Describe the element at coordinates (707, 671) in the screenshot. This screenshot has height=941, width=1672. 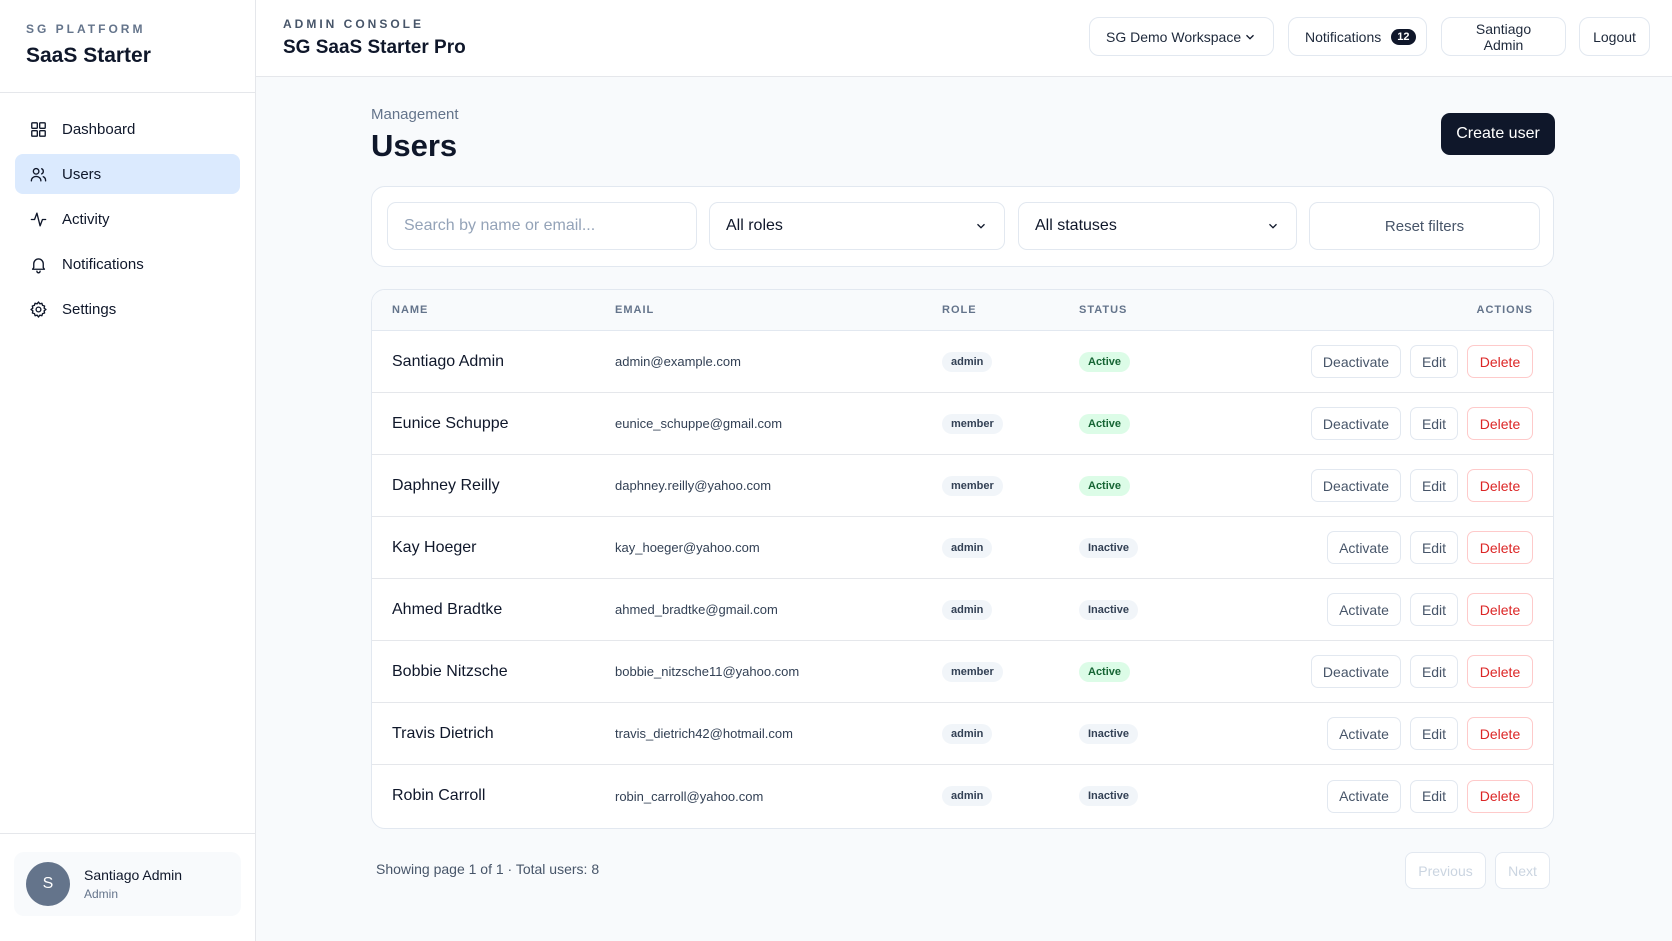
I see `user-email-cell: bobbie_nitzsche11@yahoo.com` at that location.